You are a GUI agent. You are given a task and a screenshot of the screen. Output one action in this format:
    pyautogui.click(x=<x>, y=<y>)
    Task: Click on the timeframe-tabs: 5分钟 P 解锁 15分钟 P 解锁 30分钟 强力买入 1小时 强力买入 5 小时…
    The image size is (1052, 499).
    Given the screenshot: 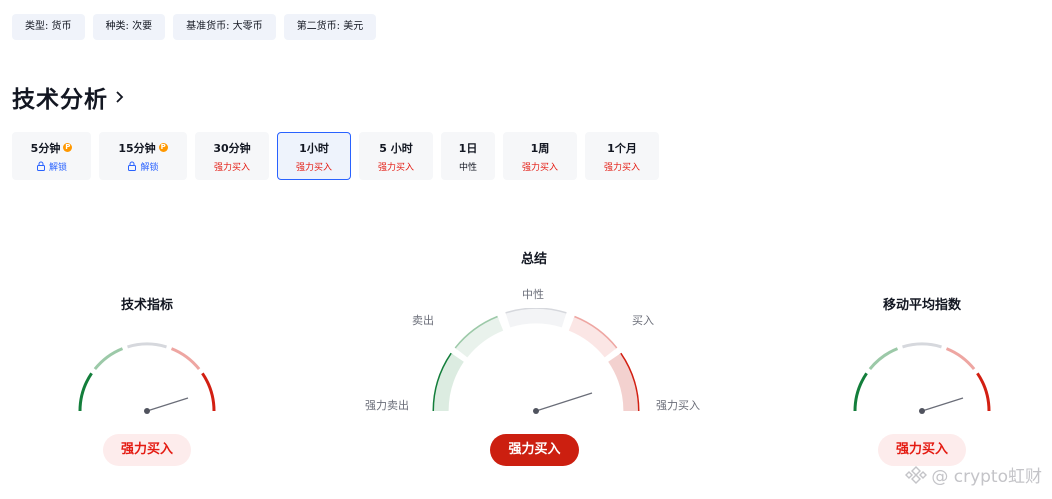 What is the action you would take?
    pyautogui.click(x=335, y=156)
    